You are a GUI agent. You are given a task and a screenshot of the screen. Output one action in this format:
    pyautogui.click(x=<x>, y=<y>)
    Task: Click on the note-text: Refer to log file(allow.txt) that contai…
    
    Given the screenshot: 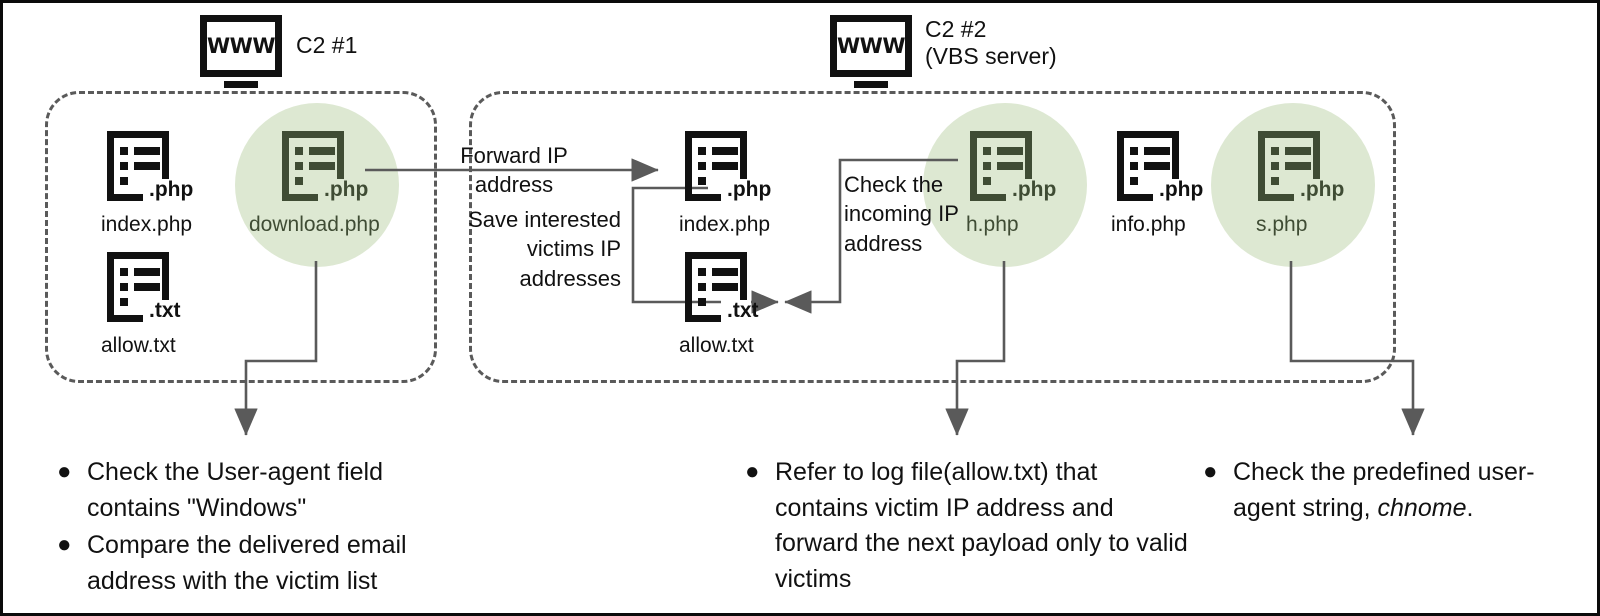 What is the action you would take?
    pyautogui.click(x=981, y=525)
    